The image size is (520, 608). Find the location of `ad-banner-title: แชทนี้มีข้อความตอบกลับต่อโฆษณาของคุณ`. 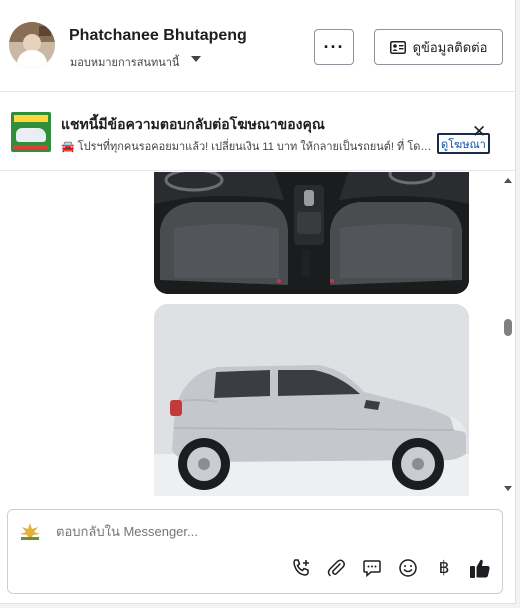

ad-banner-title: แชทนี้มีข้อความตอบกลับต่อโฆษณาของคุณ is located at coordinates (193, 124).